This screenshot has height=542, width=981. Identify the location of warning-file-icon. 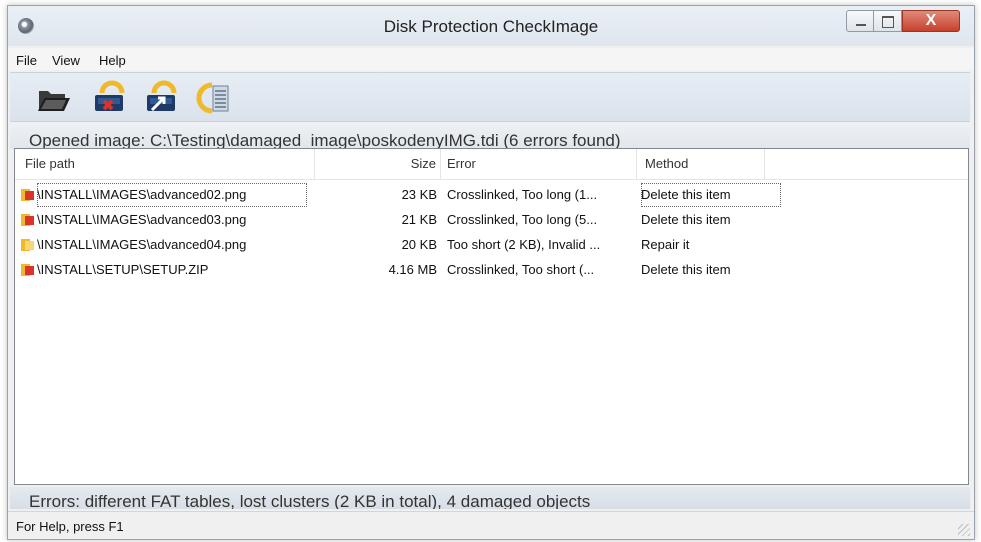
(27, 245).